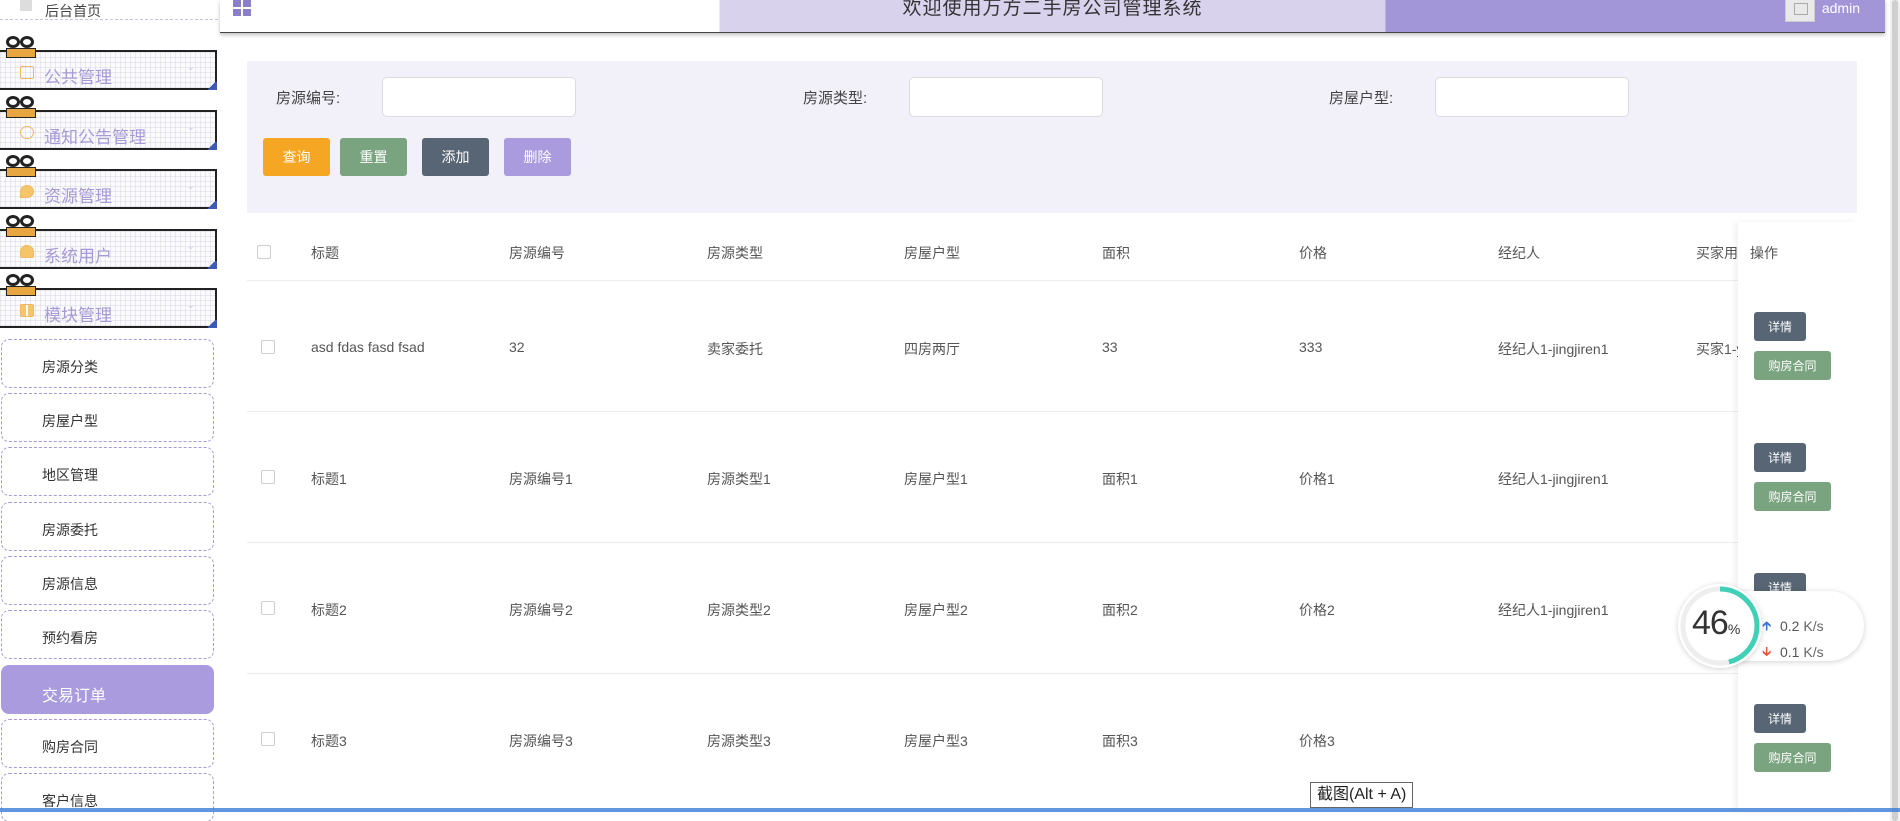 This screenshot has height=821, width=1900. Describe the element at coordinates (835, 98) in the screenshot. I see `field-label: 房源类型:` at that location.